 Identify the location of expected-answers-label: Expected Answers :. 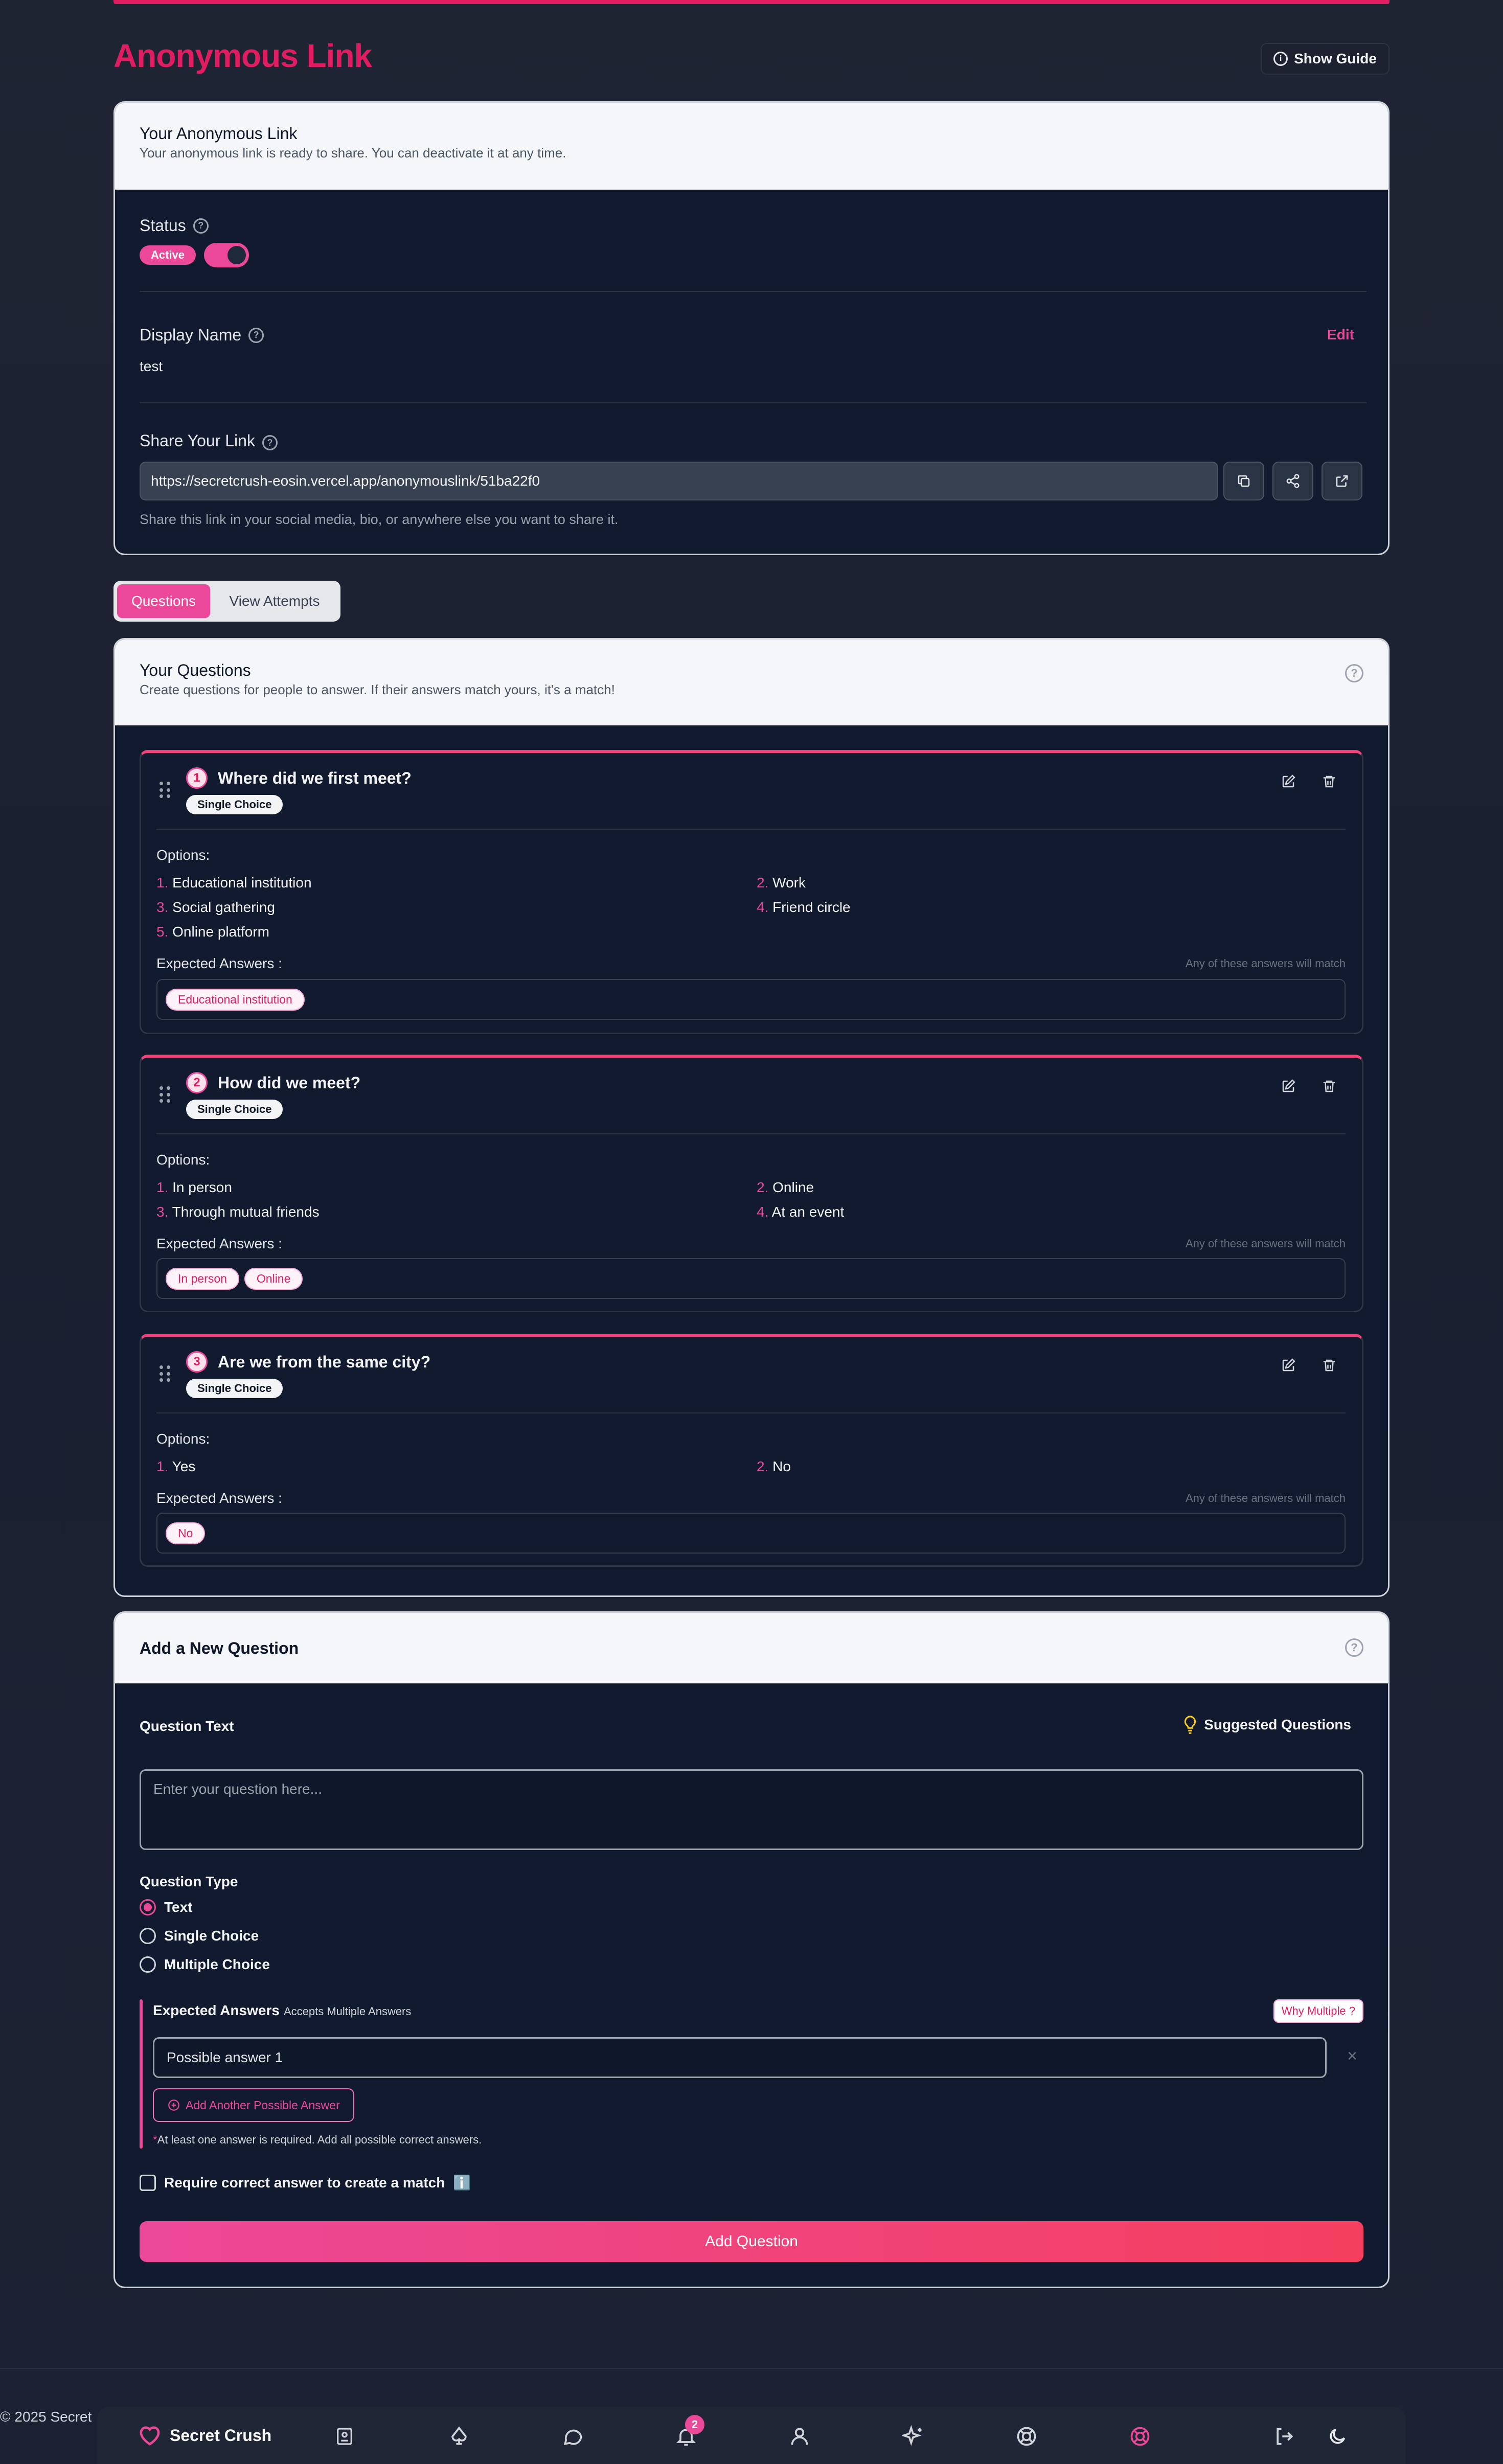
(219, 963).